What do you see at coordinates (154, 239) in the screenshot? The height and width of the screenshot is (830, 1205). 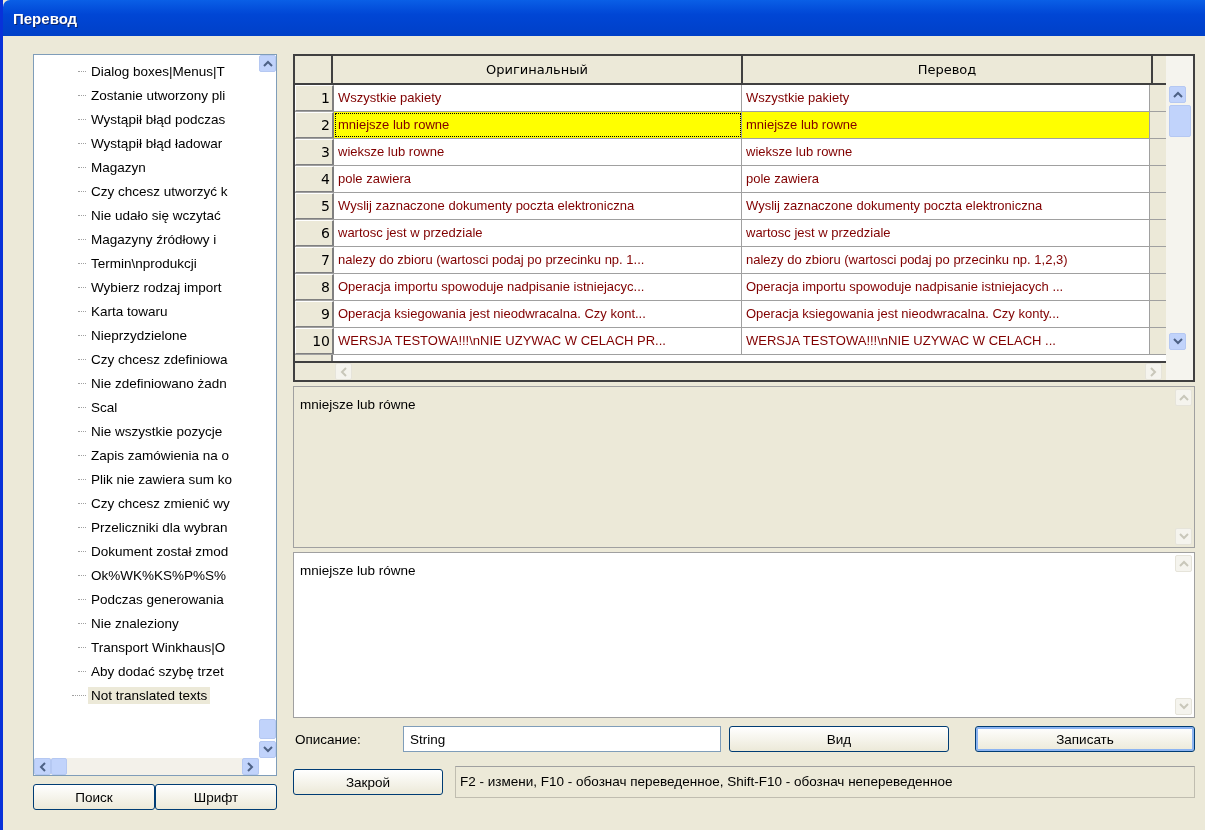 I see `tree-item: Magazyny źródłowy i` at bounding box center [154, 239].